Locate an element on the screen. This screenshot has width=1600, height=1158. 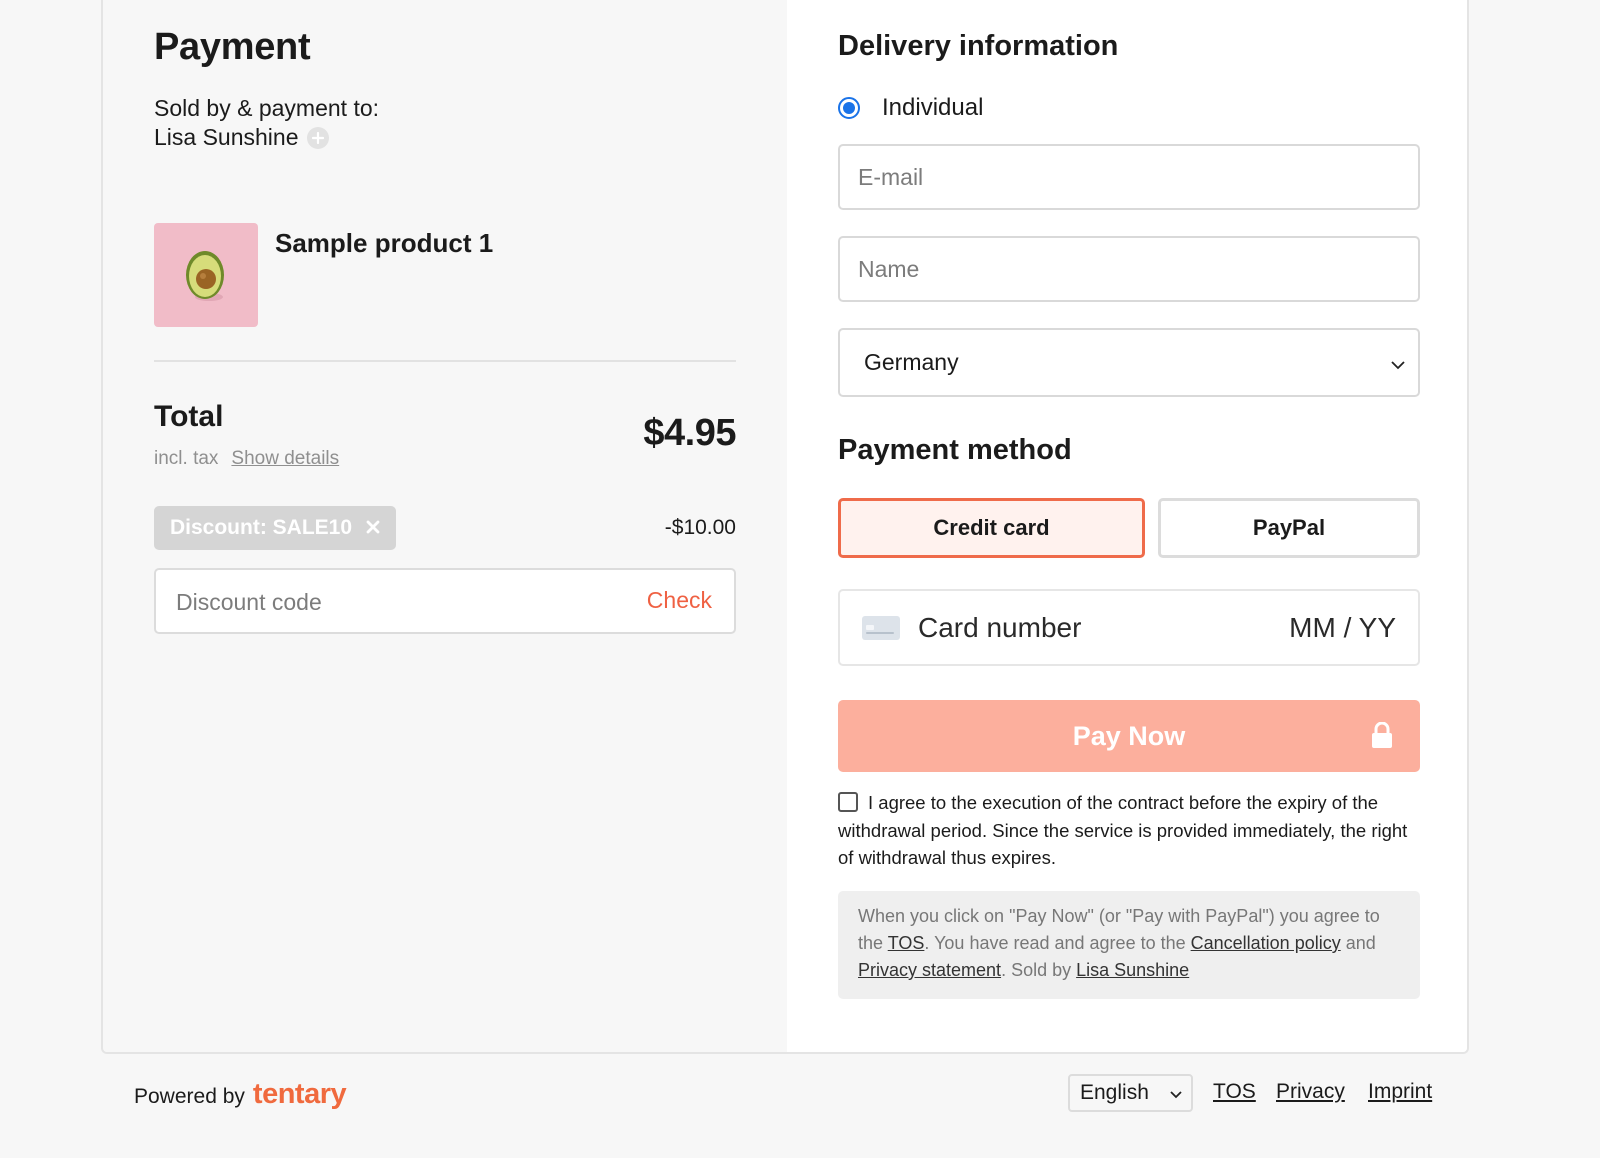
powered-by: Powered by tentary is located at coordinates (240, 1094).